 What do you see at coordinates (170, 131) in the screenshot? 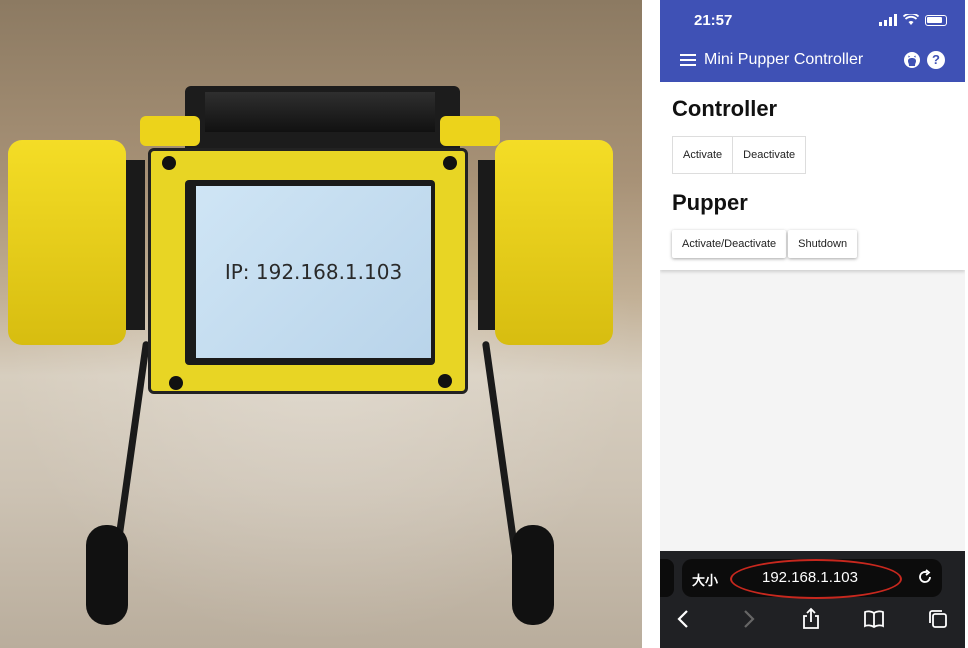
I see `robot-ear-left` at bounding box center [170, 131].